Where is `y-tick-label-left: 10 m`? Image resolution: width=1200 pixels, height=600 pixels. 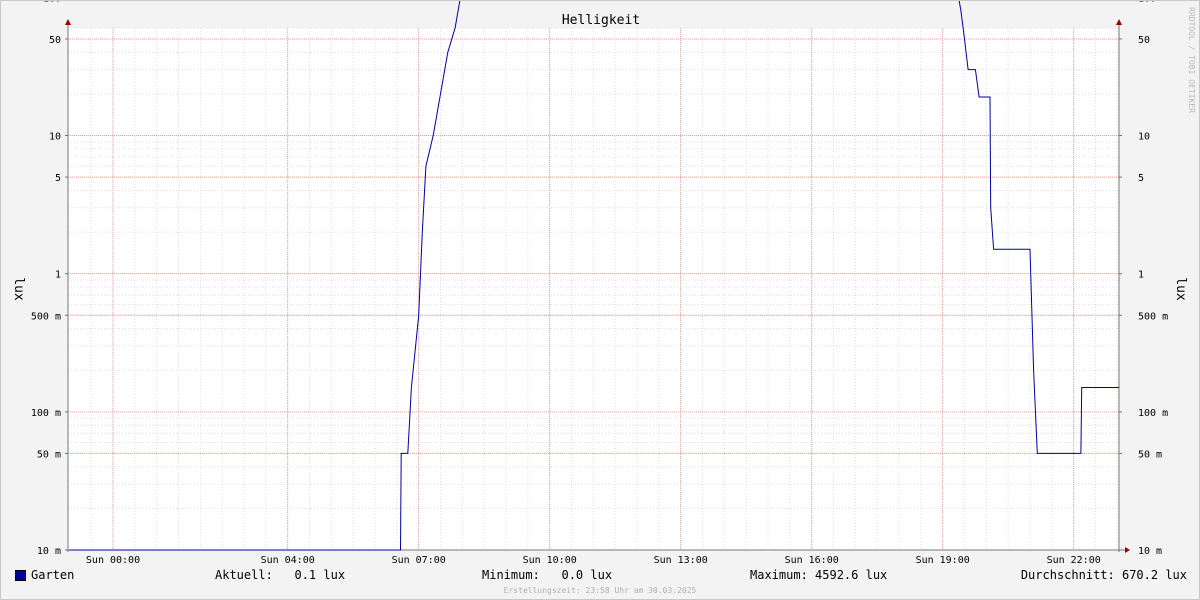 y-tick-label-left: 10 m is located at coordinates (49, 551).